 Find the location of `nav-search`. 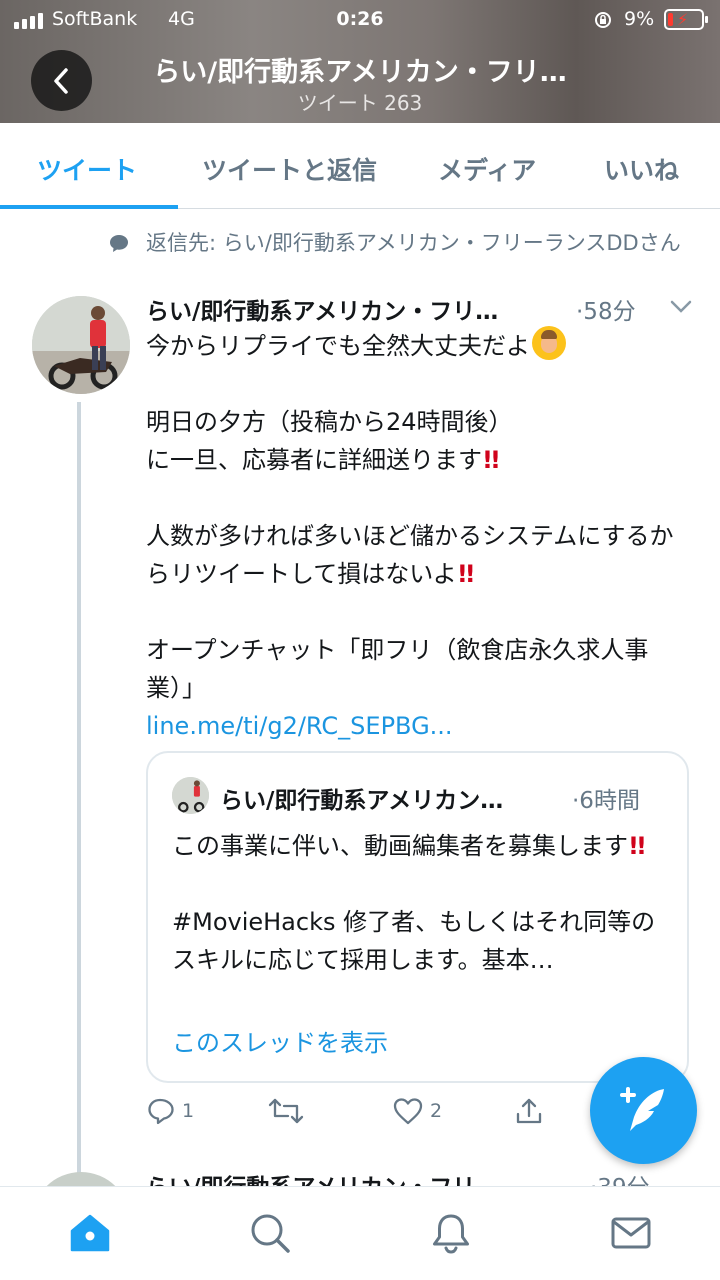

nav-search is located at coordinates (270, 1233).